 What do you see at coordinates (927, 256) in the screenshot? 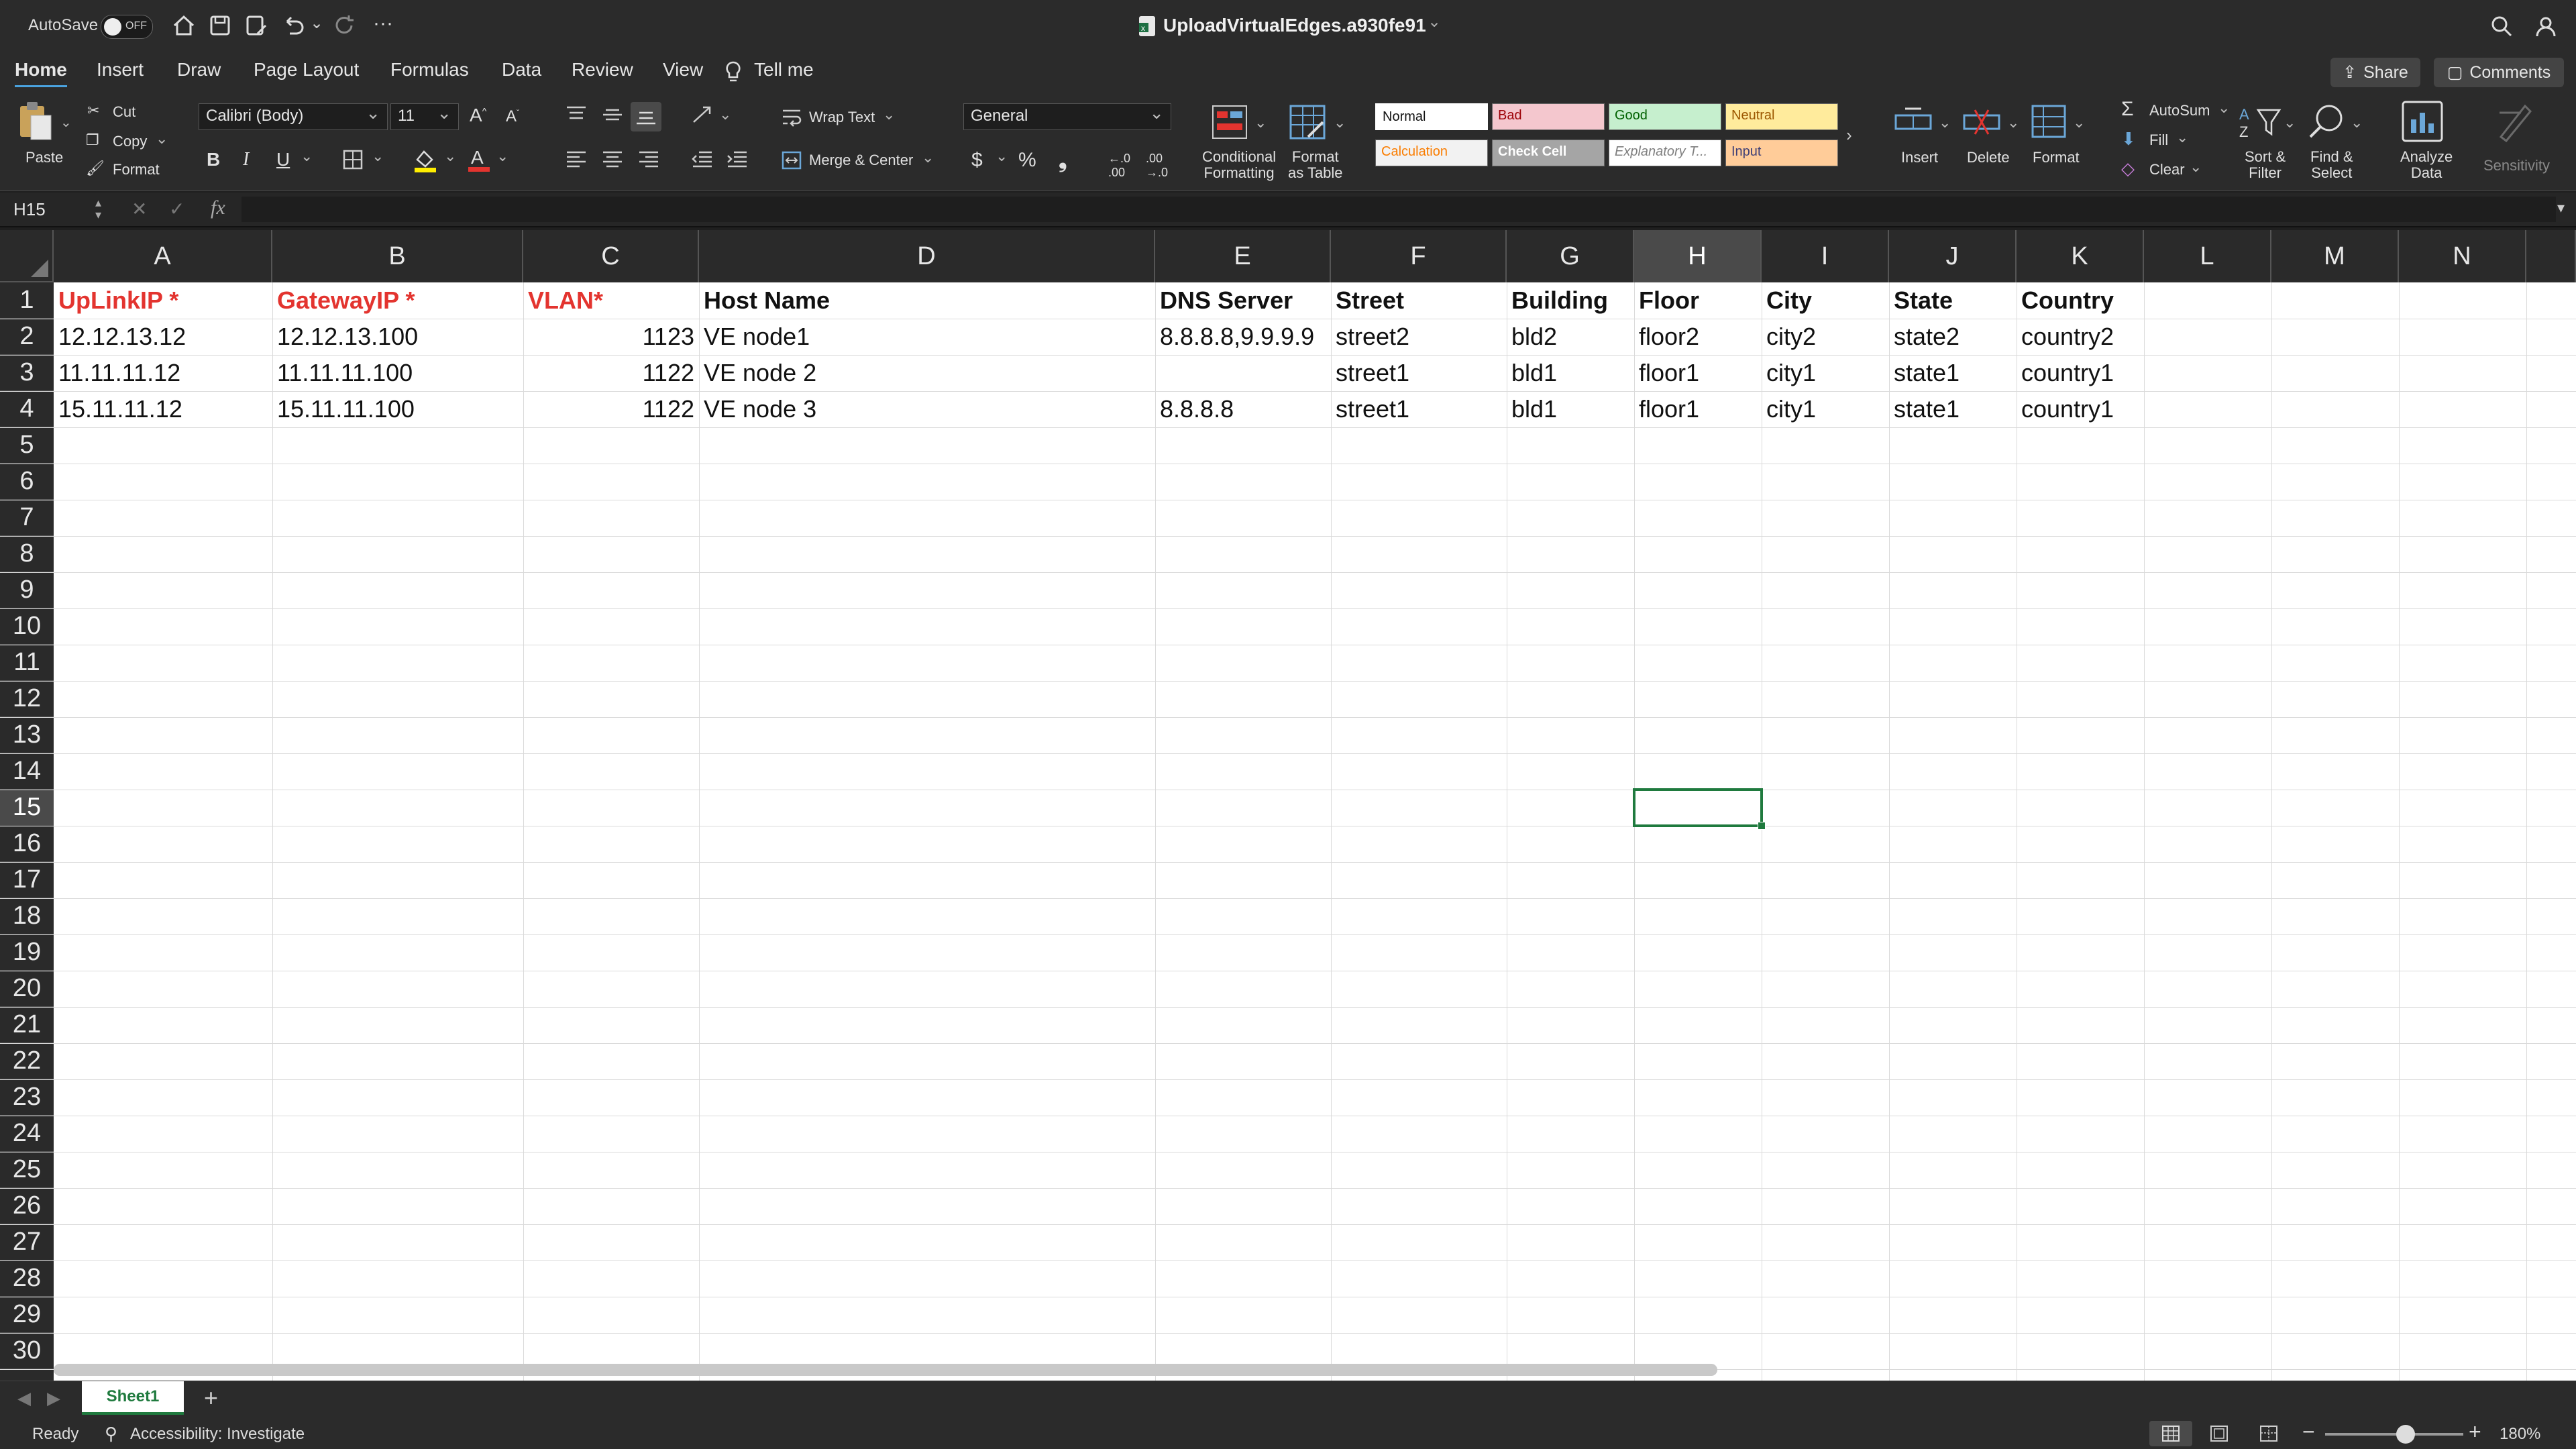
I see `column-header-d: D` at bounding box center [927, 256].